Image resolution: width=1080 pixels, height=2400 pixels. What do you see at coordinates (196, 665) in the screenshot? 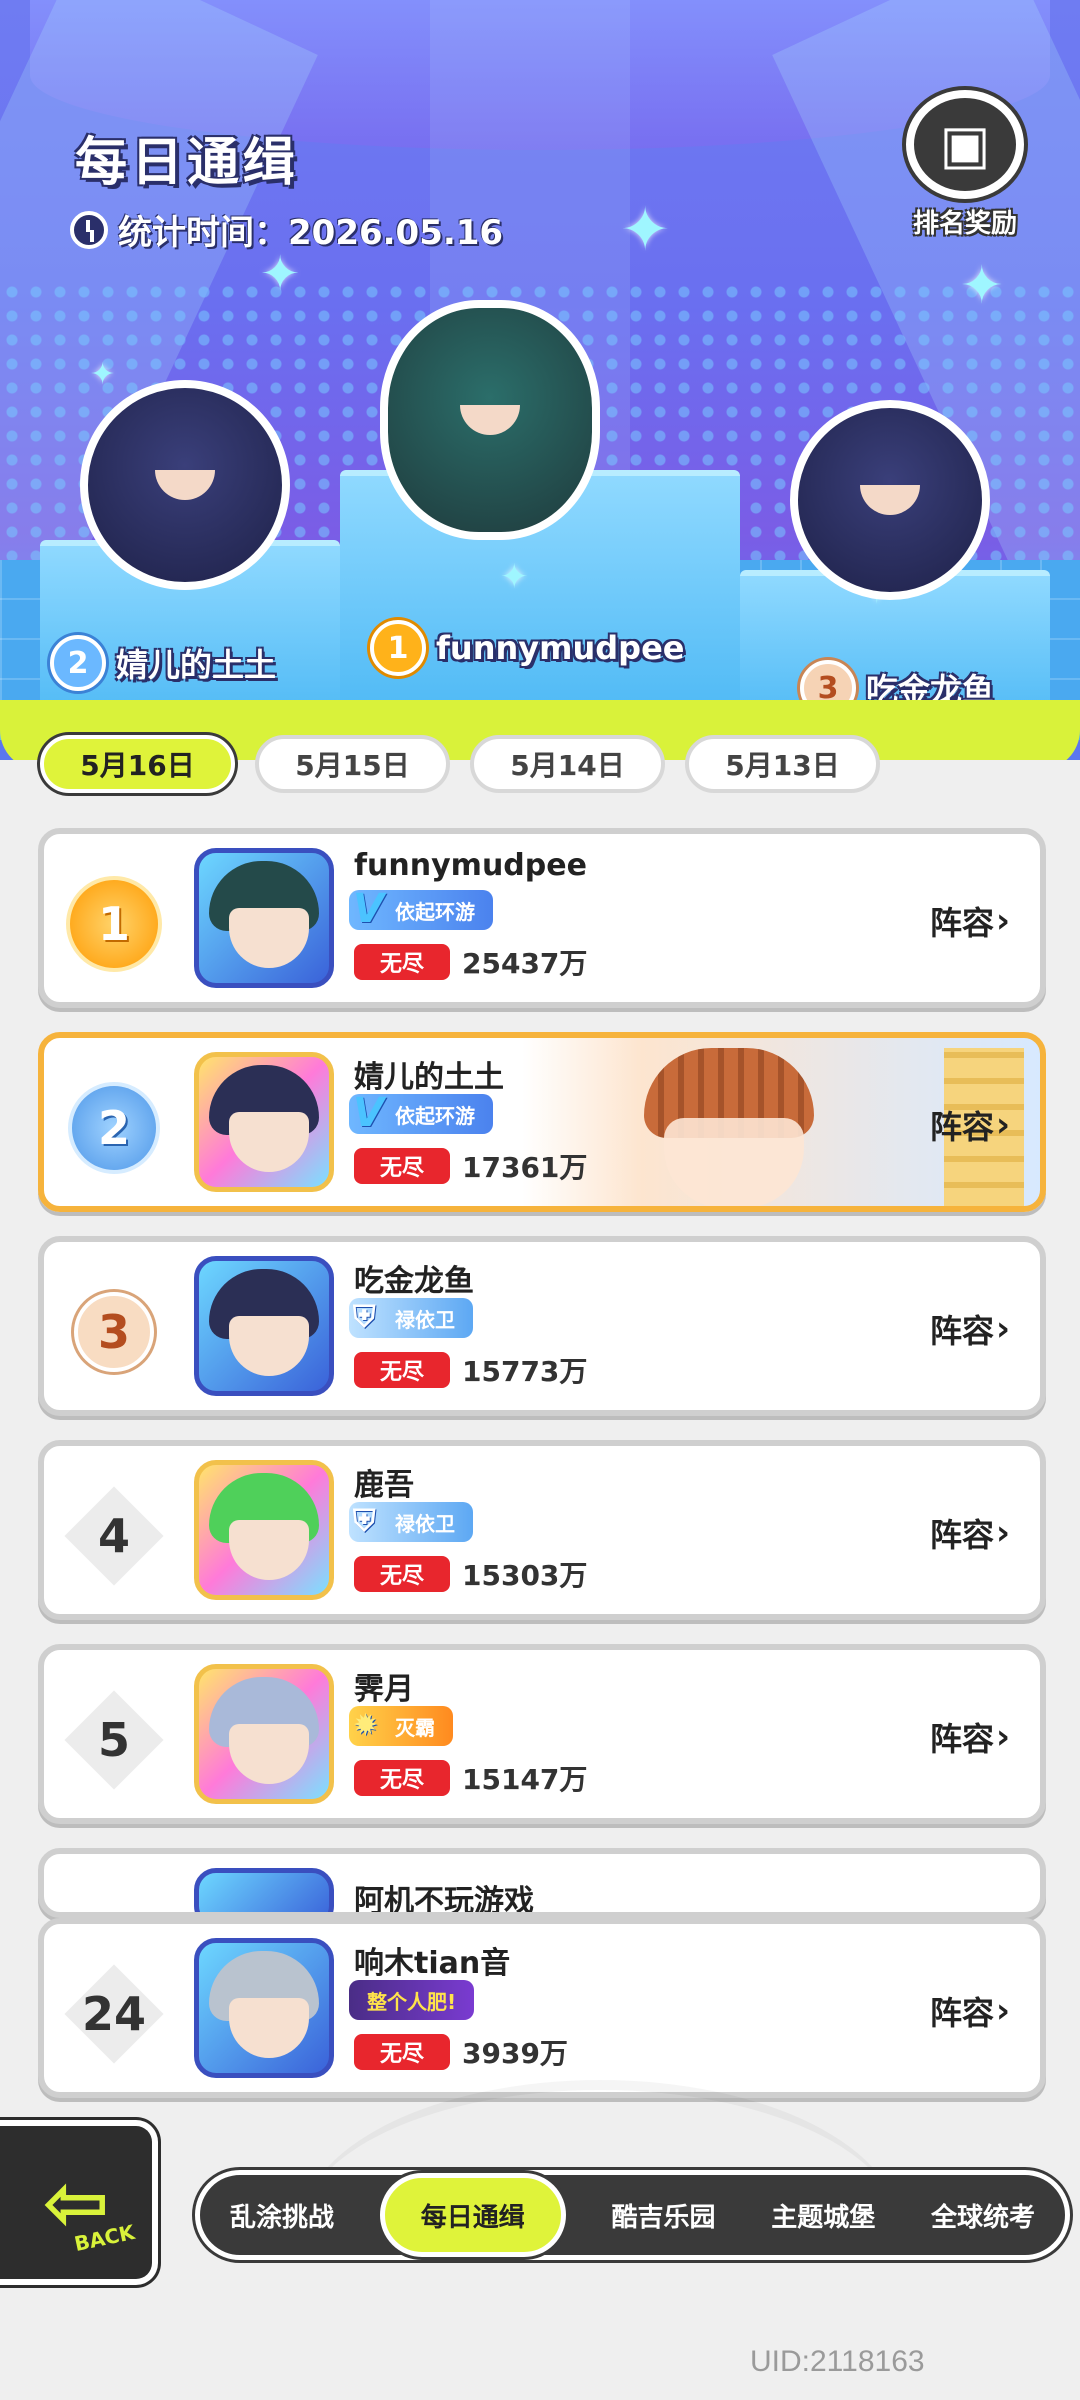
I see `podium-name: 婧儿的土土` at bounding box center [196, 665].